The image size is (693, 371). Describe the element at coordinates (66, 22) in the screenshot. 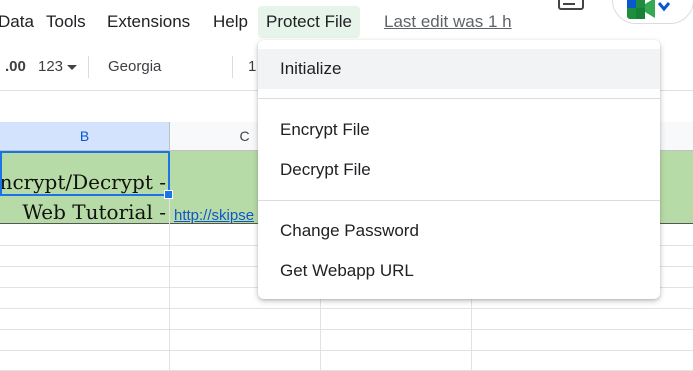

I see `menu-tools: Tools` at that location.